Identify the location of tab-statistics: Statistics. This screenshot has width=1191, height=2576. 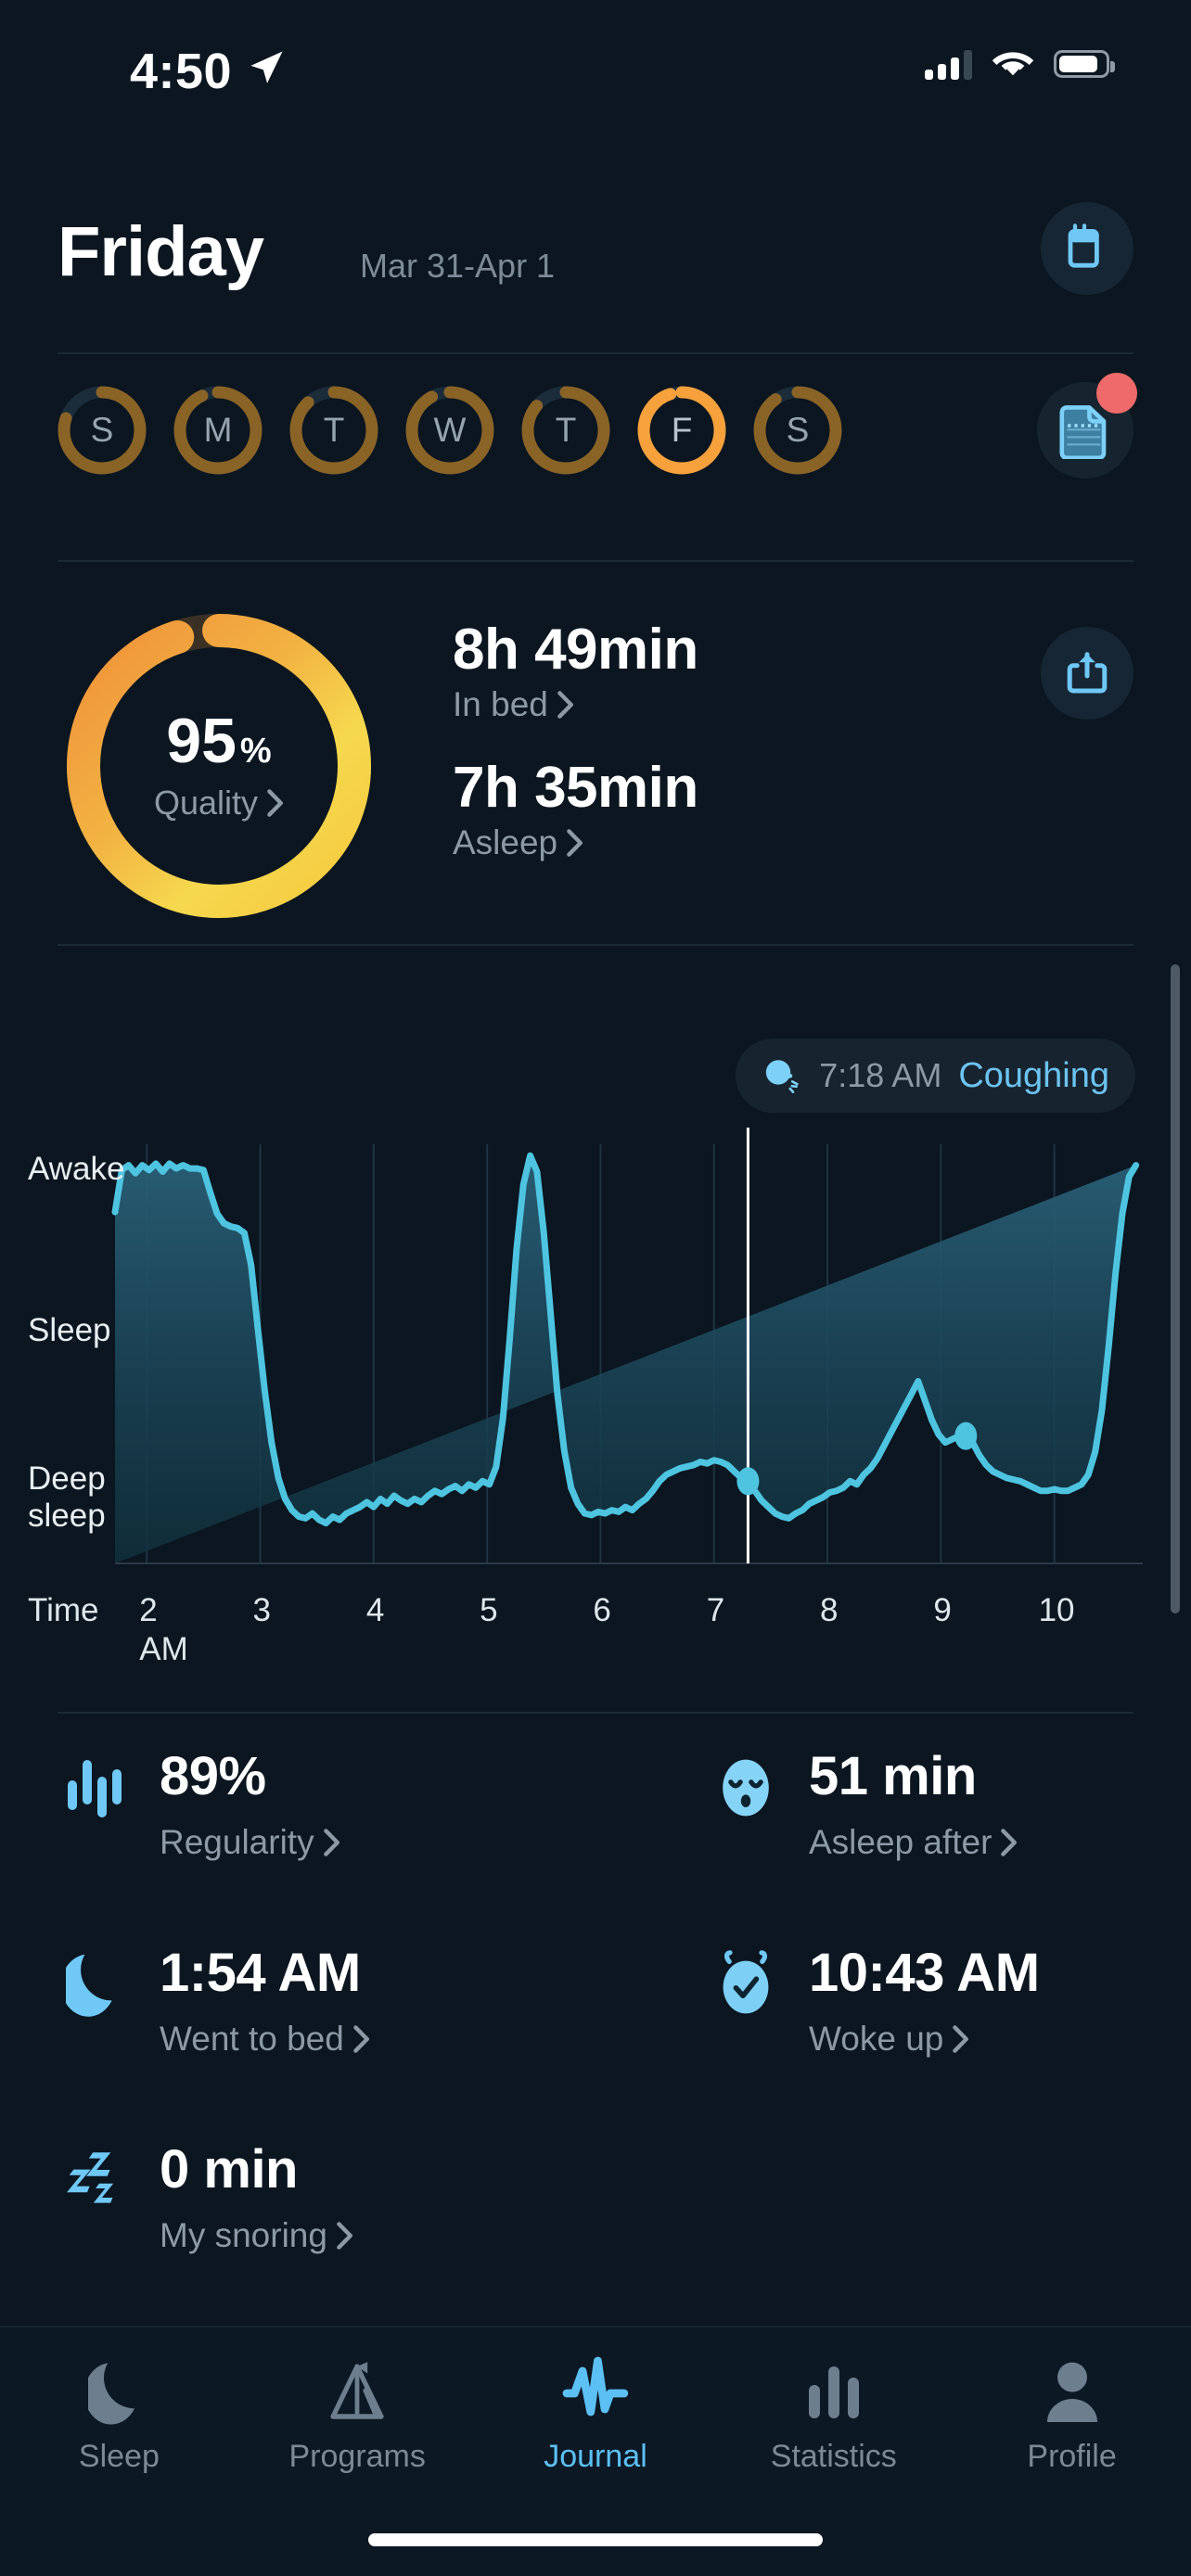
(833, 2414).